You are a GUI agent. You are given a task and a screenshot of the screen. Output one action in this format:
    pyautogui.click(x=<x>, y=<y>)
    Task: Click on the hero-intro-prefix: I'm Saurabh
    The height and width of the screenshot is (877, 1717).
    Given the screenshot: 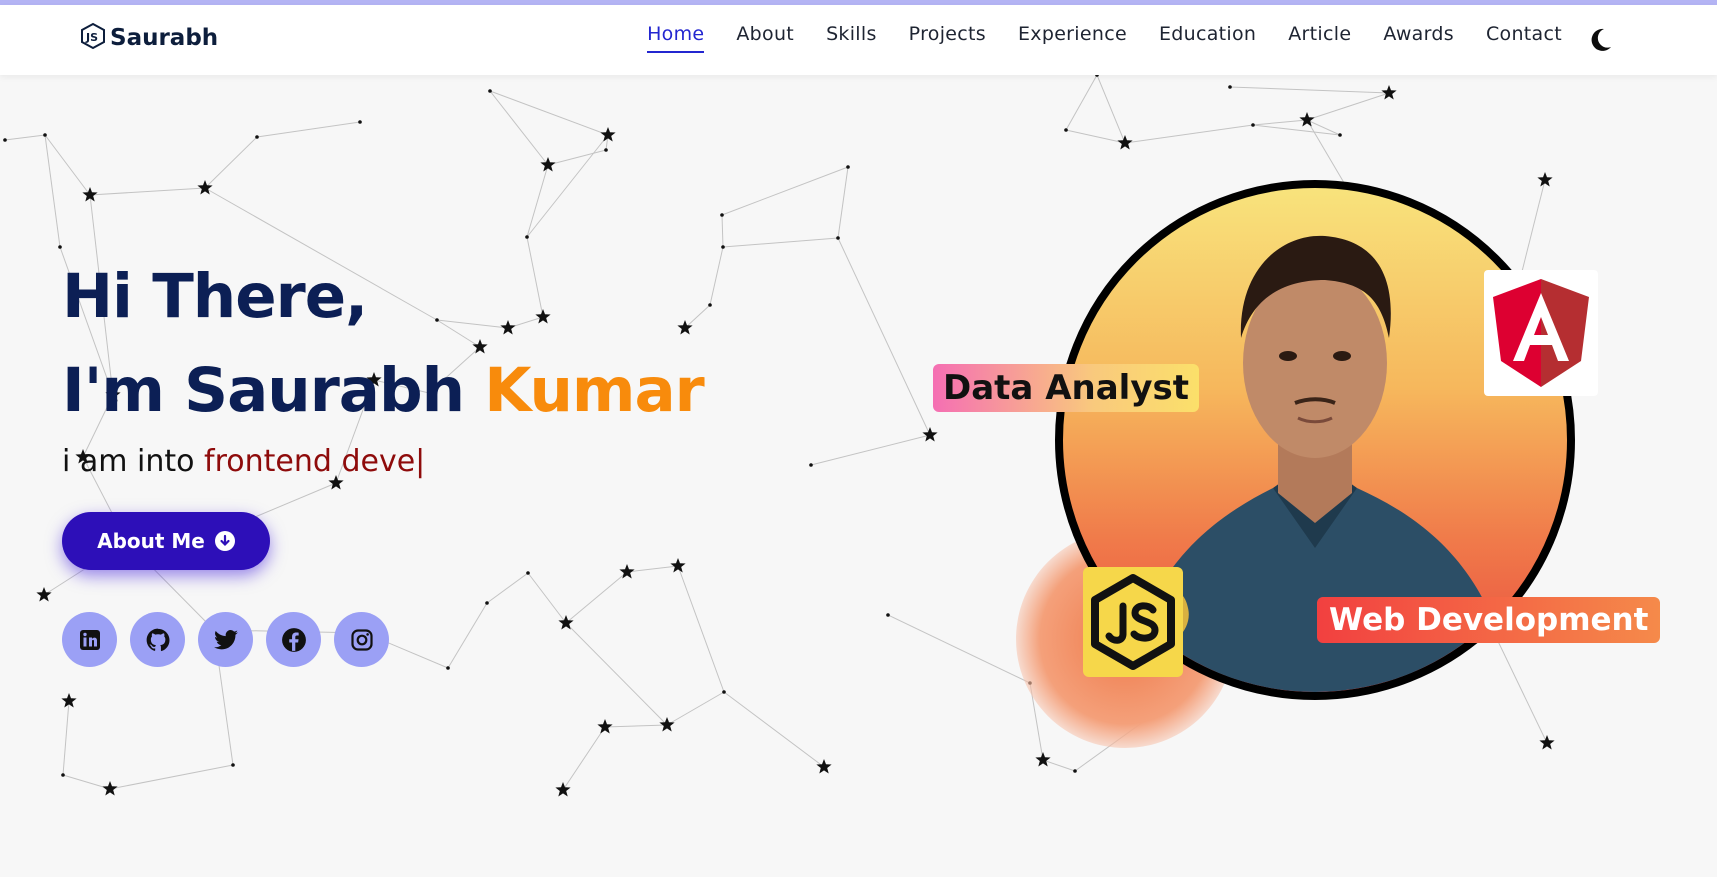 What is the action you would take?
    pyautogui.click(x=273, y=390)
    